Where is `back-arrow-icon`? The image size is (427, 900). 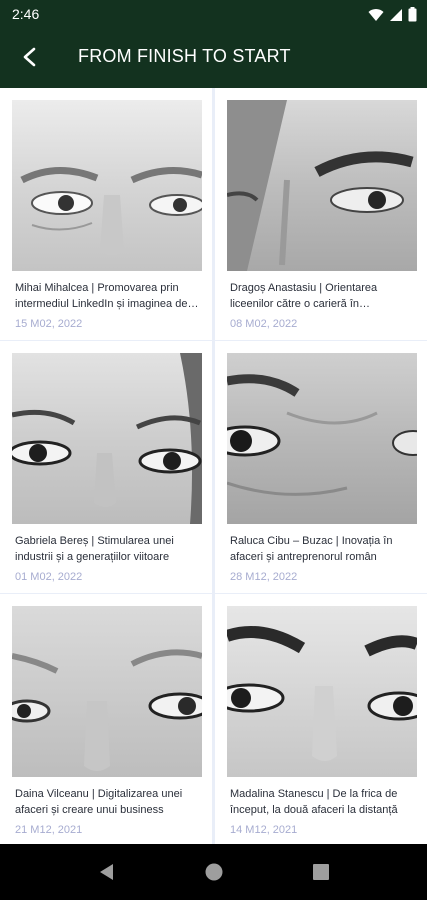 back-arrow-icon is located at coordinates (30, 59).